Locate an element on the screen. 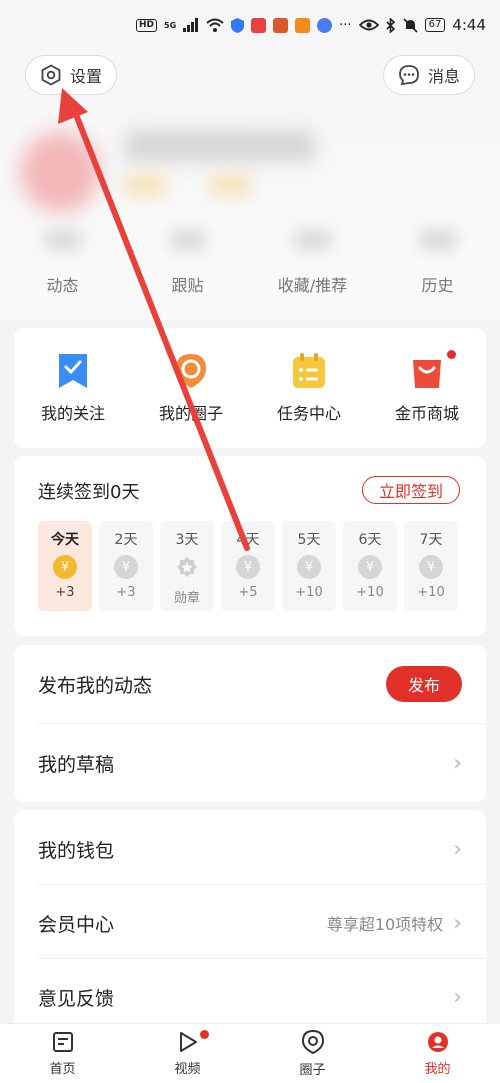 The height and width of the screenshot is (1083, 500). member-center-label: 会员中心 is located at coordinates (76, 924).